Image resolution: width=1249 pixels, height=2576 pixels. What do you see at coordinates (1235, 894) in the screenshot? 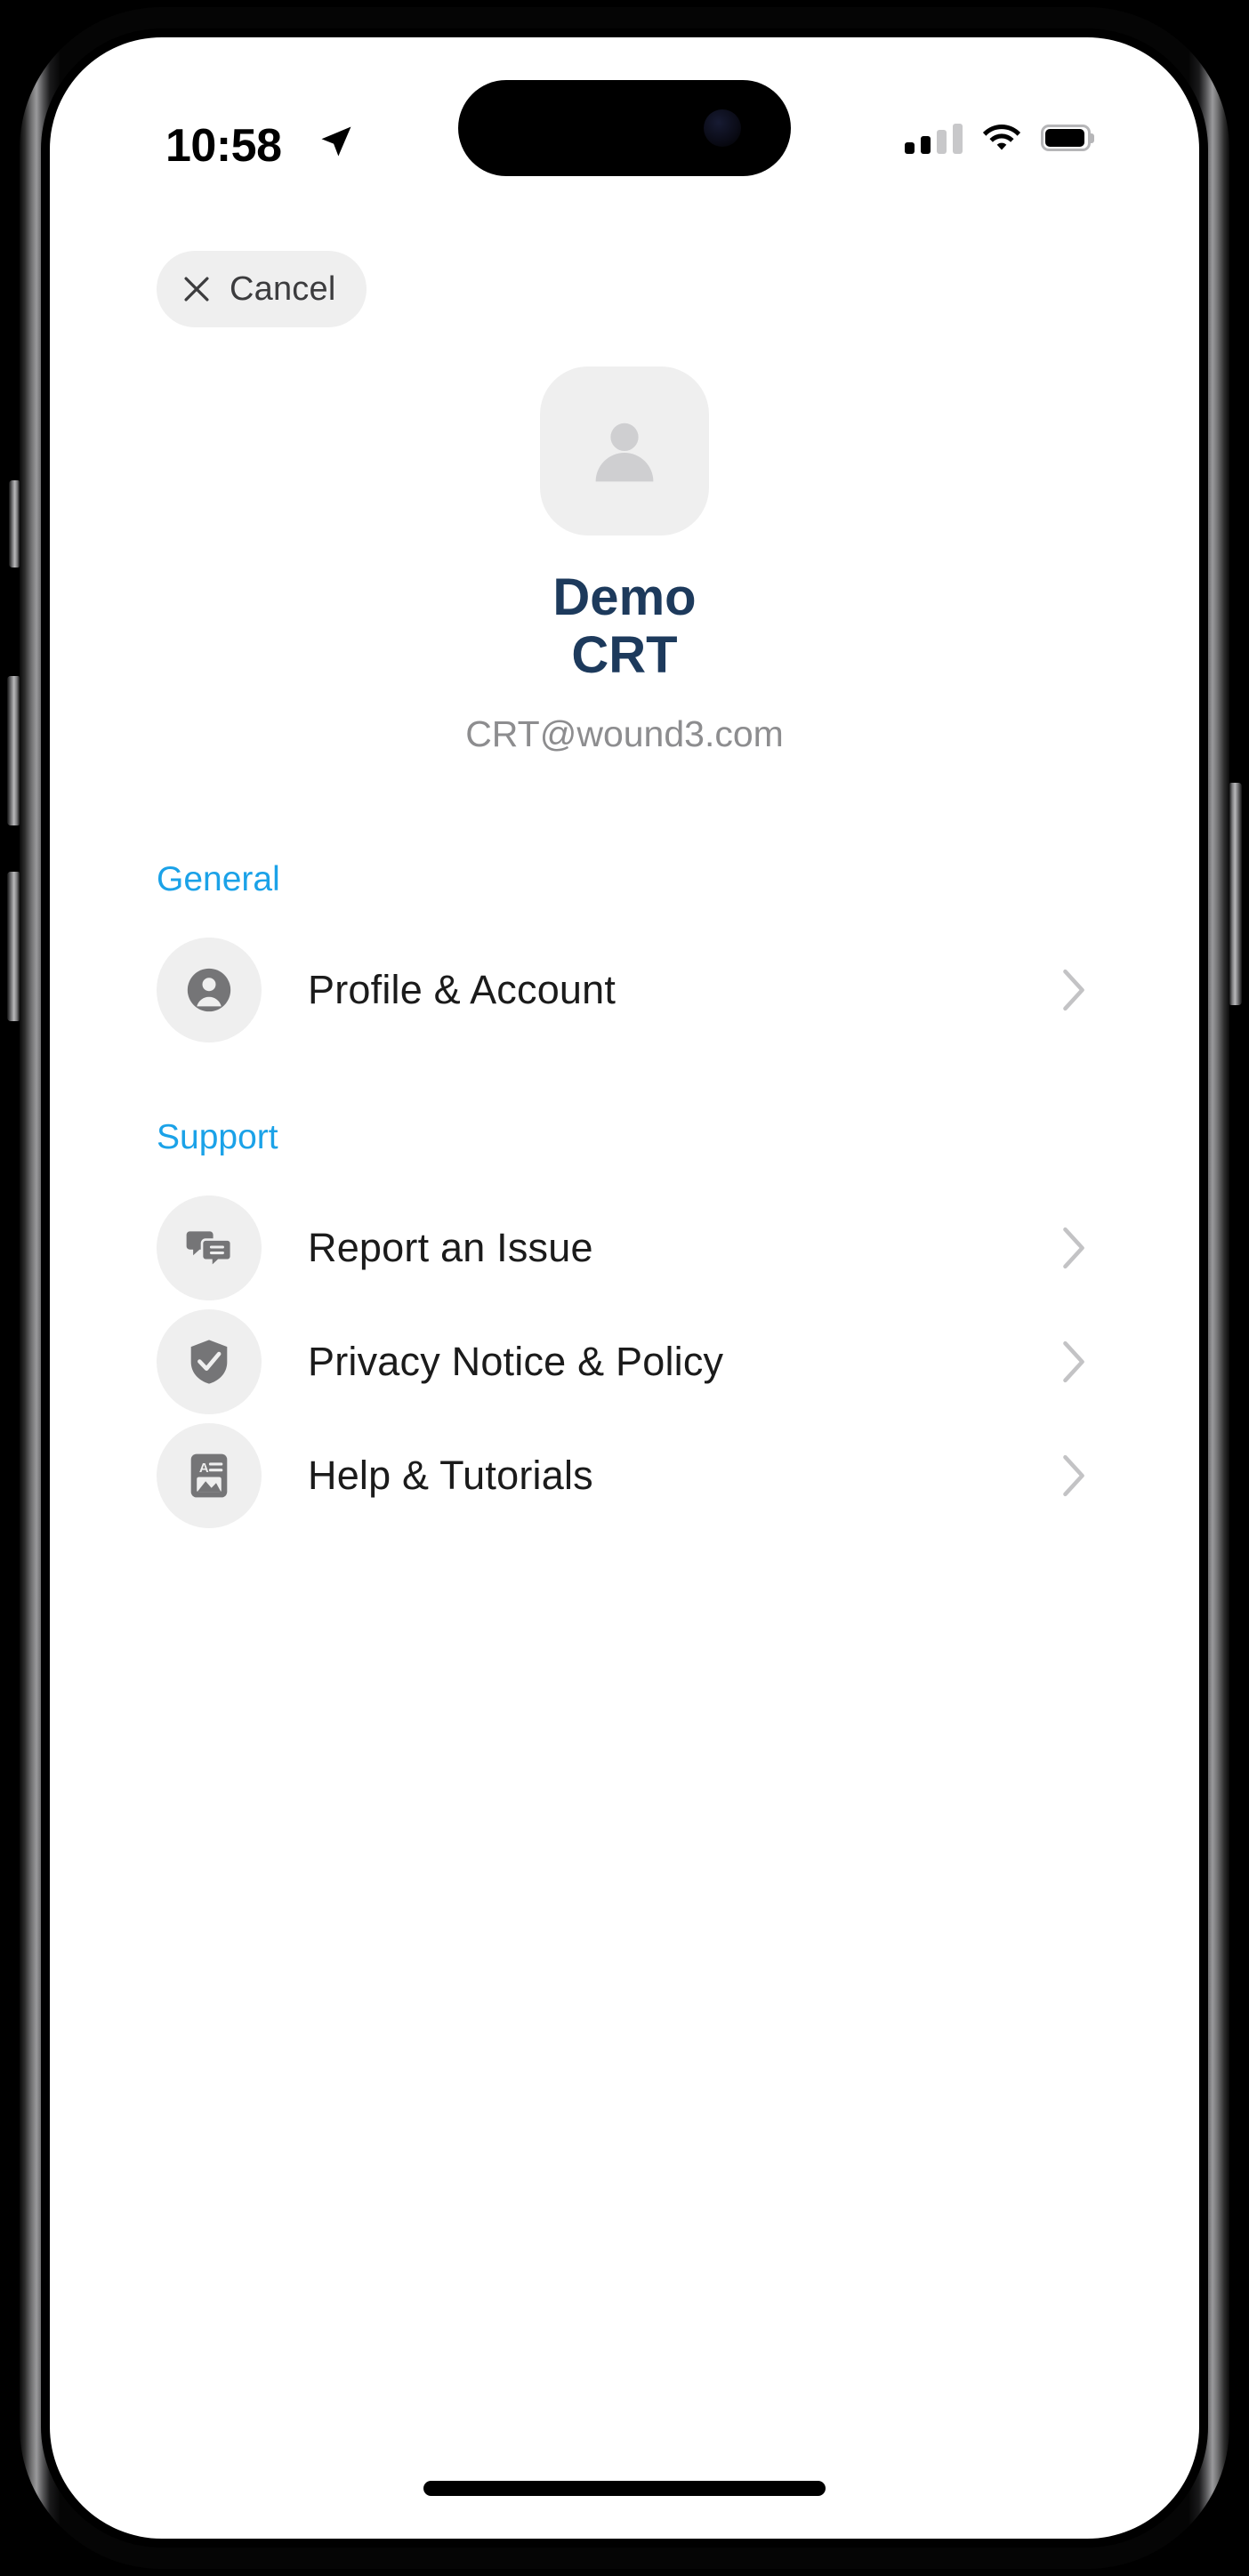
I see `power-button` at bounding box center [1235, 894].